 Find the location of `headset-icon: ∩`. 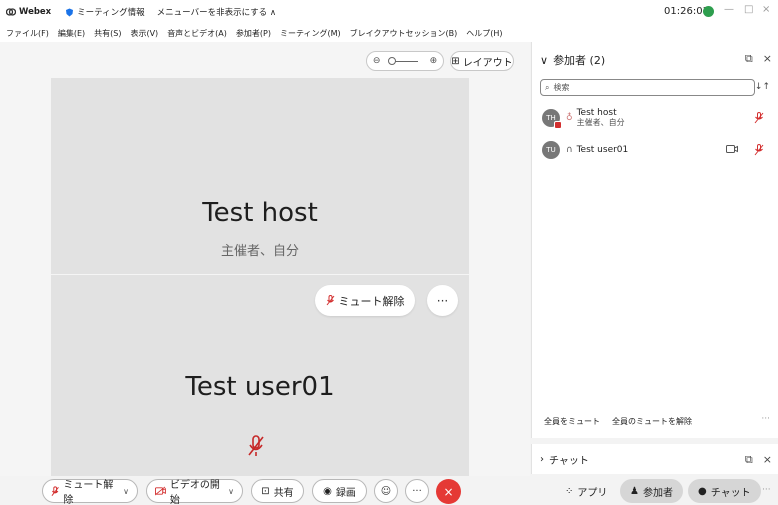

headset-icon: ∩ is located at coordinates (569, 150).